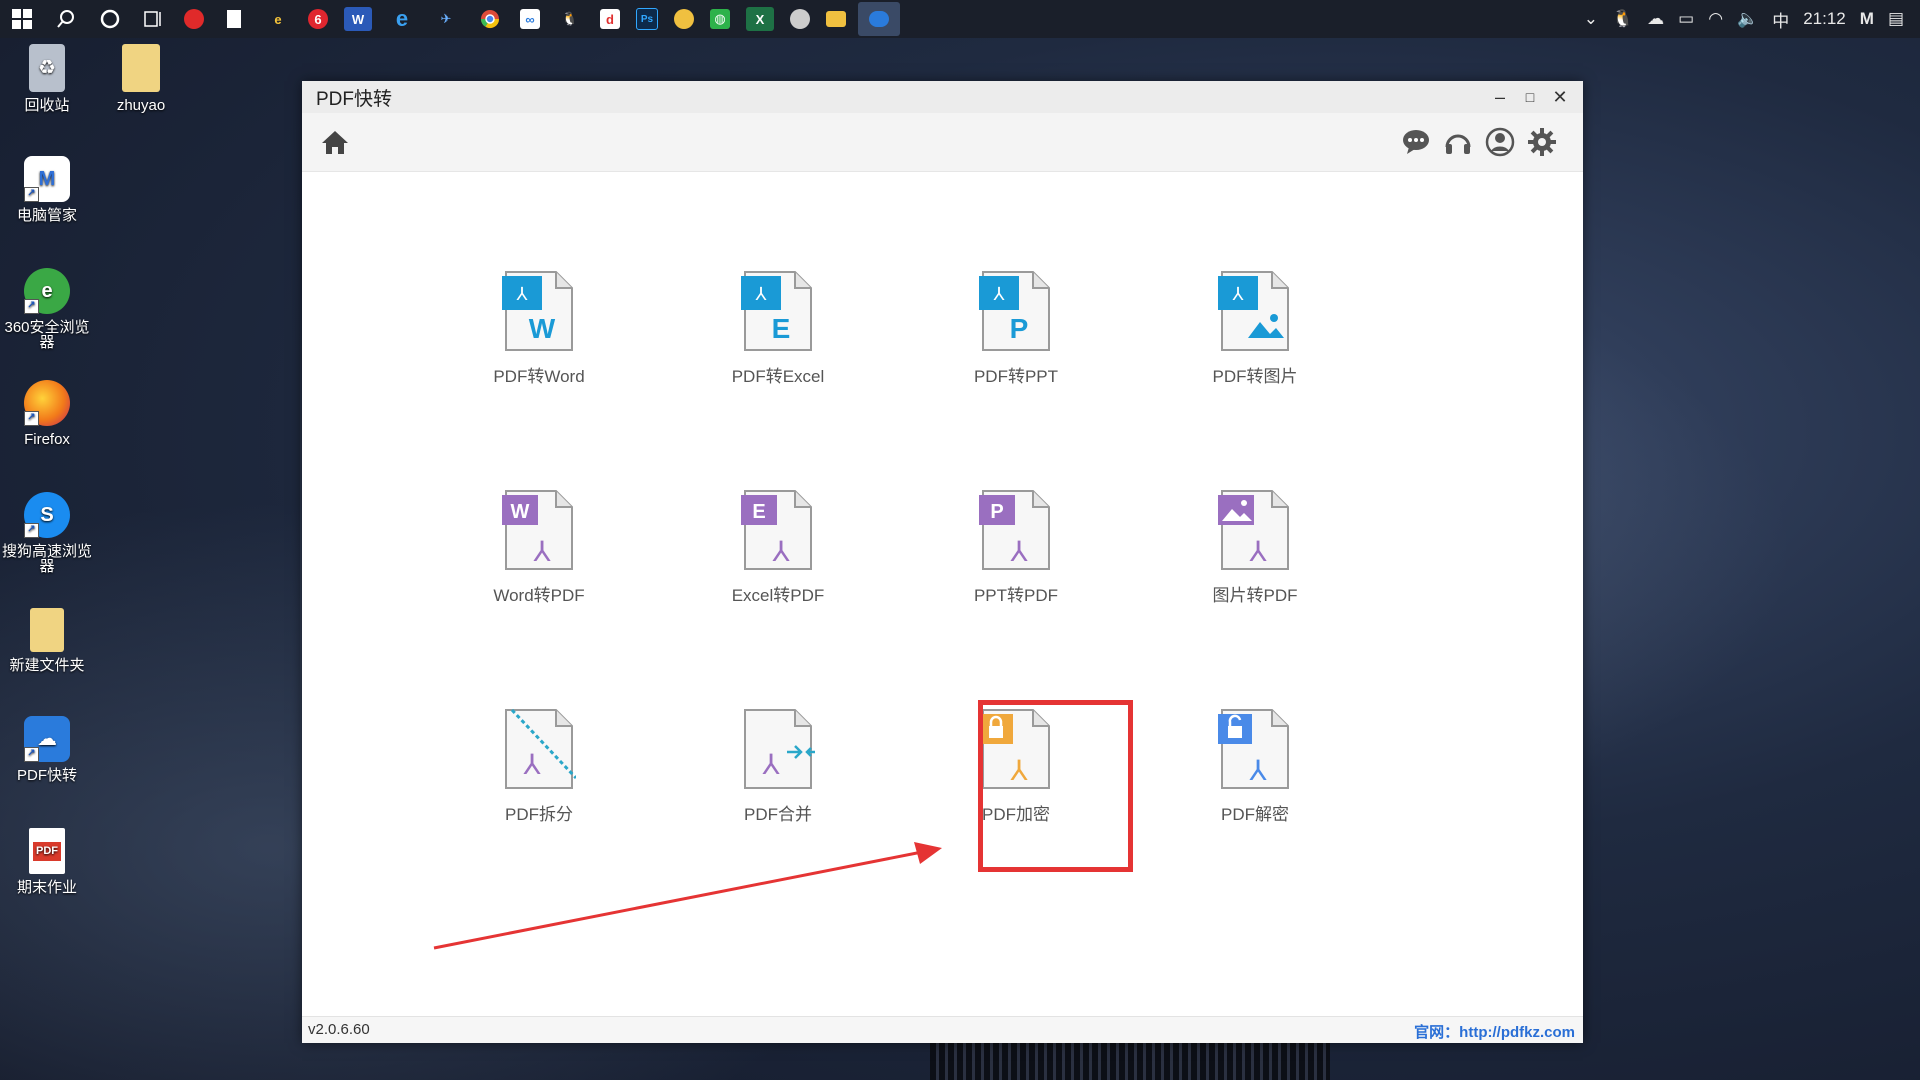 The height and width of the screenshot is (1080, 1920). What do you see at coordinates (942, 1029) in the screenshot?
I see `status-bar: v2.0.6.60 官网：http://pdfkz.com` at bounding box center [942, 1029].